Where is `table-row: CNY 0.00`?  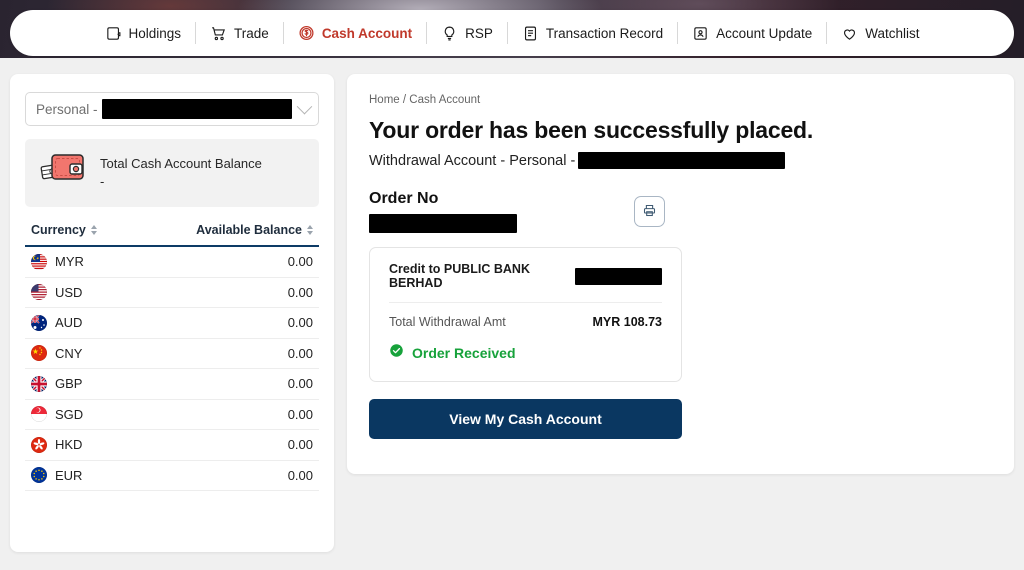
table-row: CNY 0.00 is located at coordinates (172, 354).